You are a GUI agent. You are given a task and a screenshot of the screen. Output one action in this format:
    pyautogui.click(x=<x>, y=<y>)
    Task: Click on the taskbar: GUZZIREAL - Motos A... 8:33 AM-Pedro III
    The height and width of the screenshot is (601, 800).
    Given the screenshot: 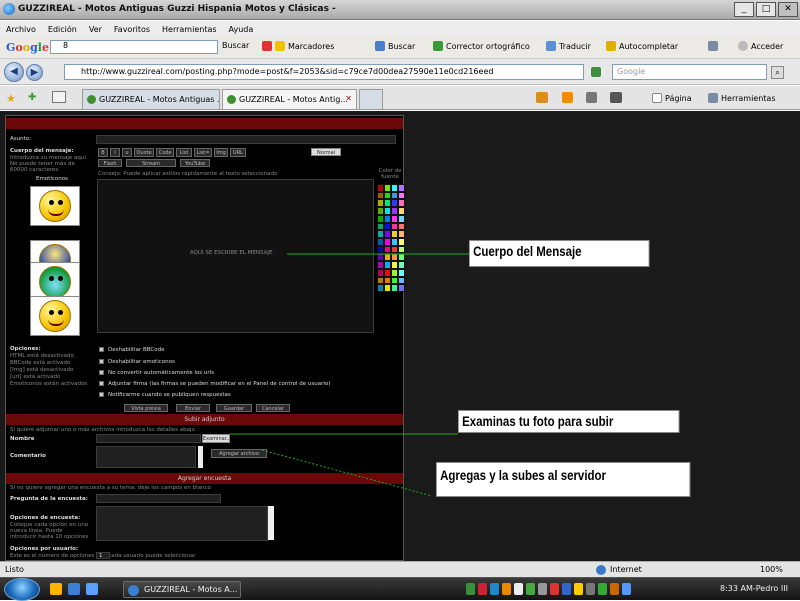 What is the action you would take?
    pyautogui.click(x=400, y=589)
    